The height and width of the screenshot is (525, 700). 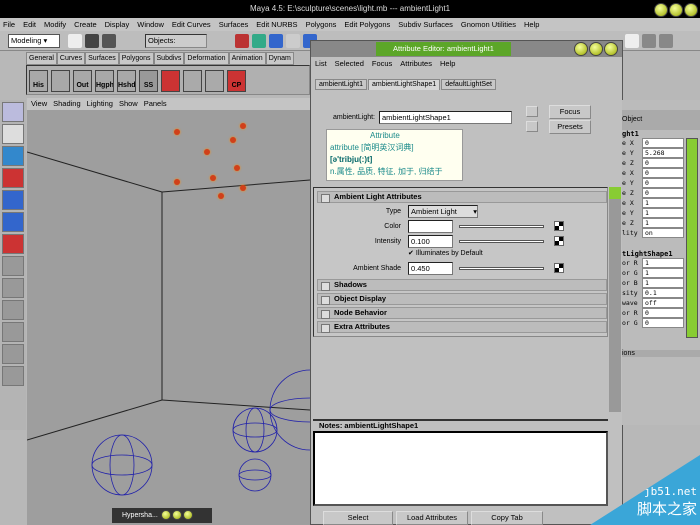 I want to click on channel-row: or G 1, so click(x=653, y=273).